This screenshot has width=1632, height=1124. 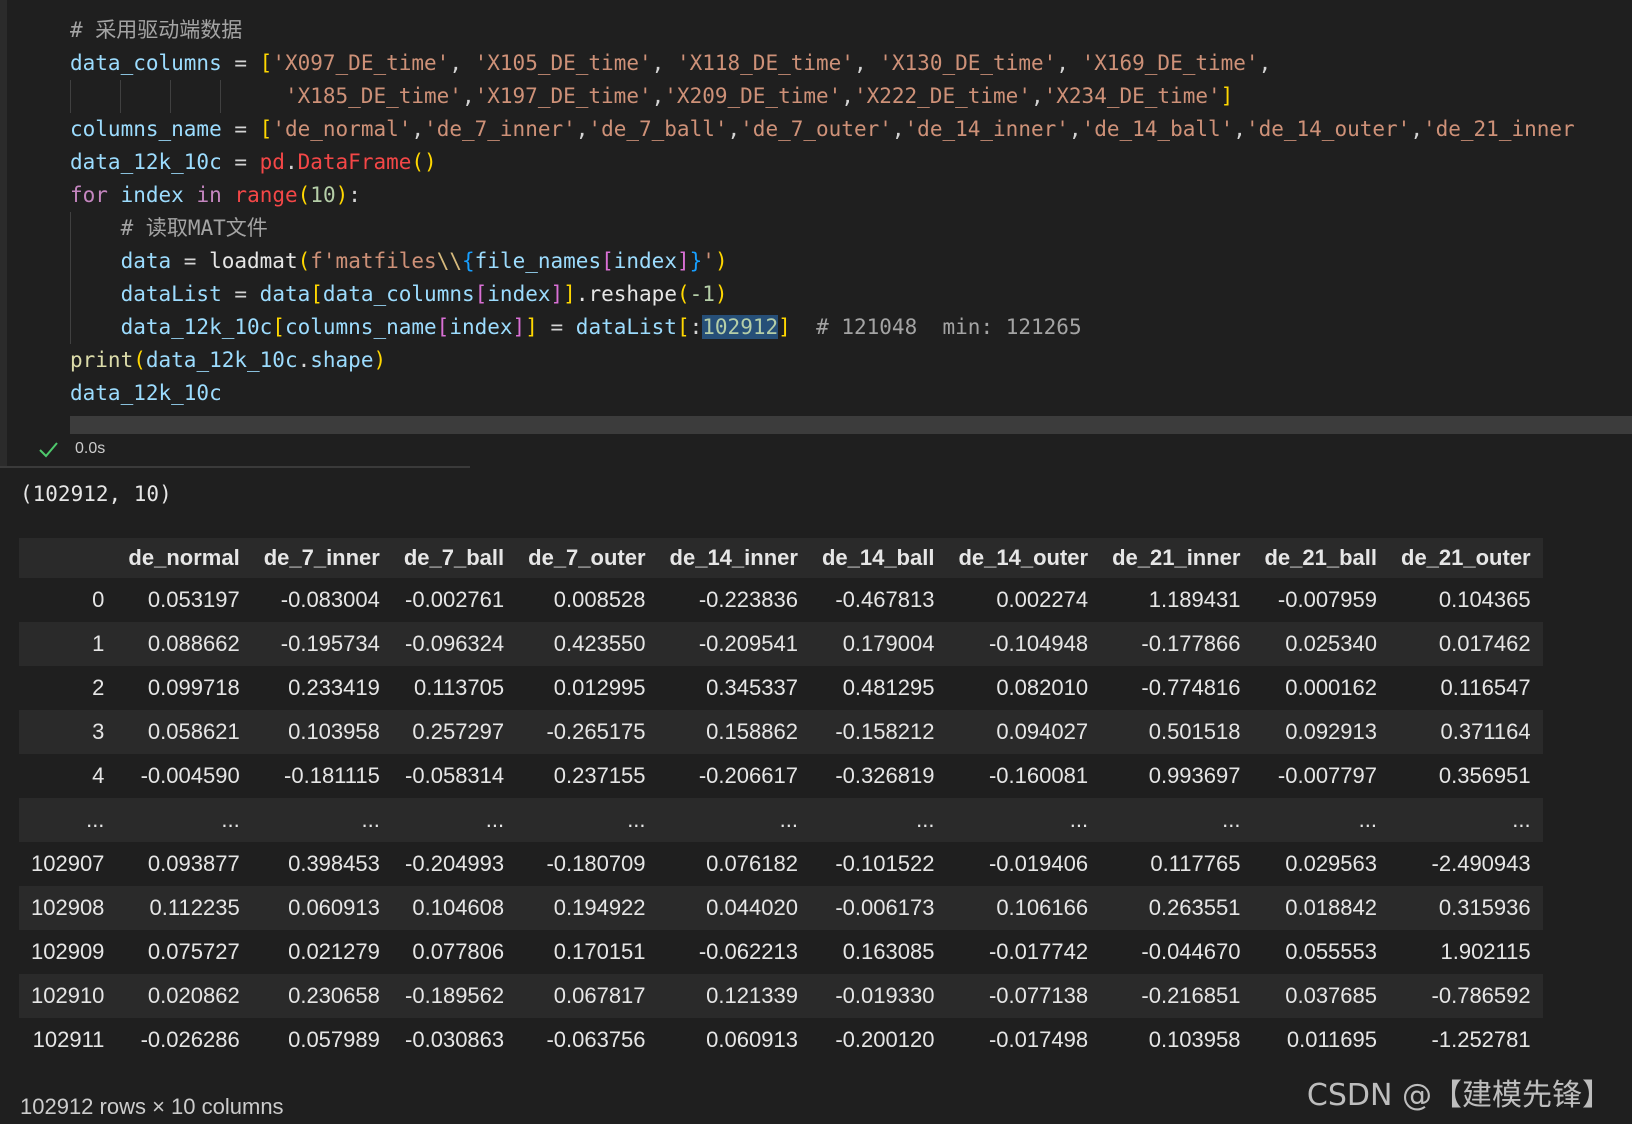 I want to click on table-cell: -2.490943, so click(x=1466, y=864).